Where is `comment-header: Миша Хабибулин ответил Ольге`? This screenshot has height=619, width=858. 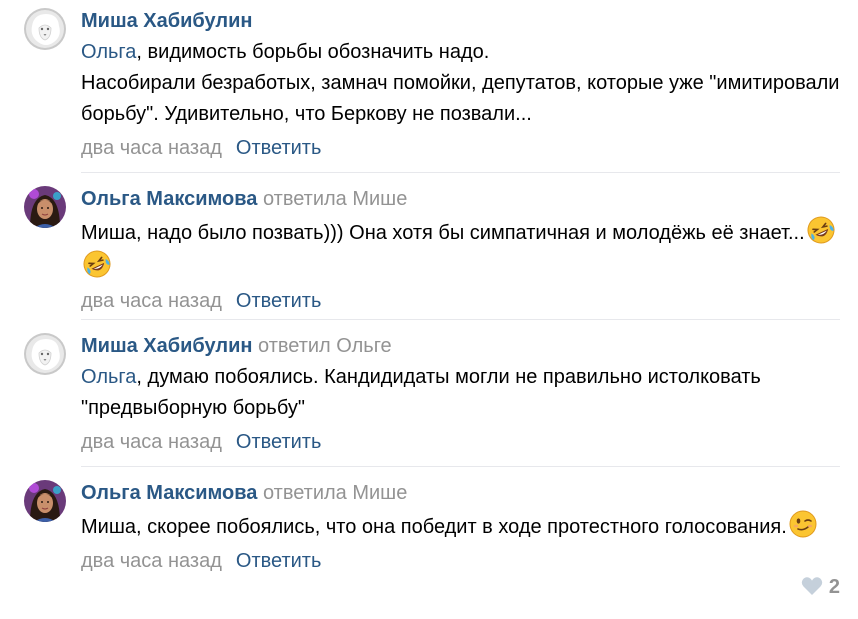 comment-header: Миша Хабибулин ответил Ольге is located at coordinates (460, 346).